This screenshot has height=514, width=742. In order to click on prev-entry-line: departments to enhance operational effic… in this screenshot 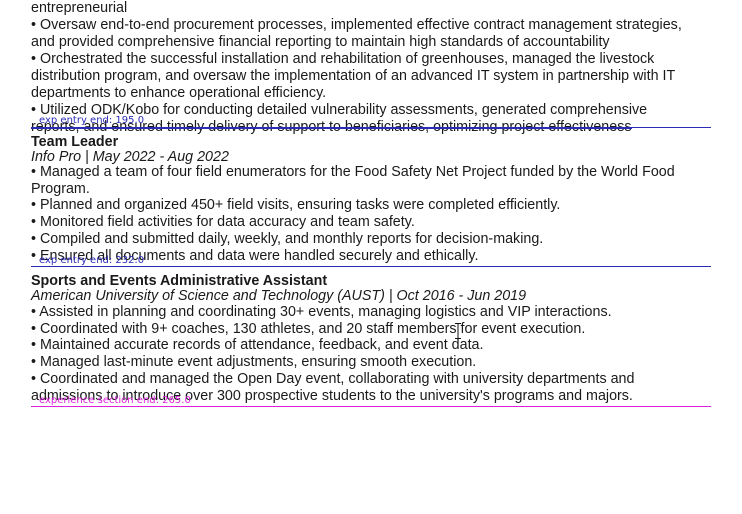, I will do `click(179, 93)`.